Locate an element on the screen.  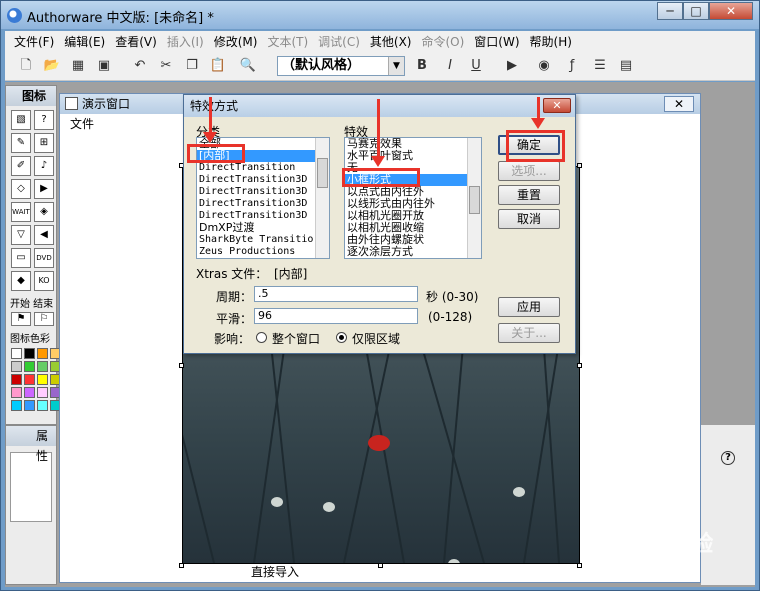
reset-button: 重置 is located at coordinates (529, 195).